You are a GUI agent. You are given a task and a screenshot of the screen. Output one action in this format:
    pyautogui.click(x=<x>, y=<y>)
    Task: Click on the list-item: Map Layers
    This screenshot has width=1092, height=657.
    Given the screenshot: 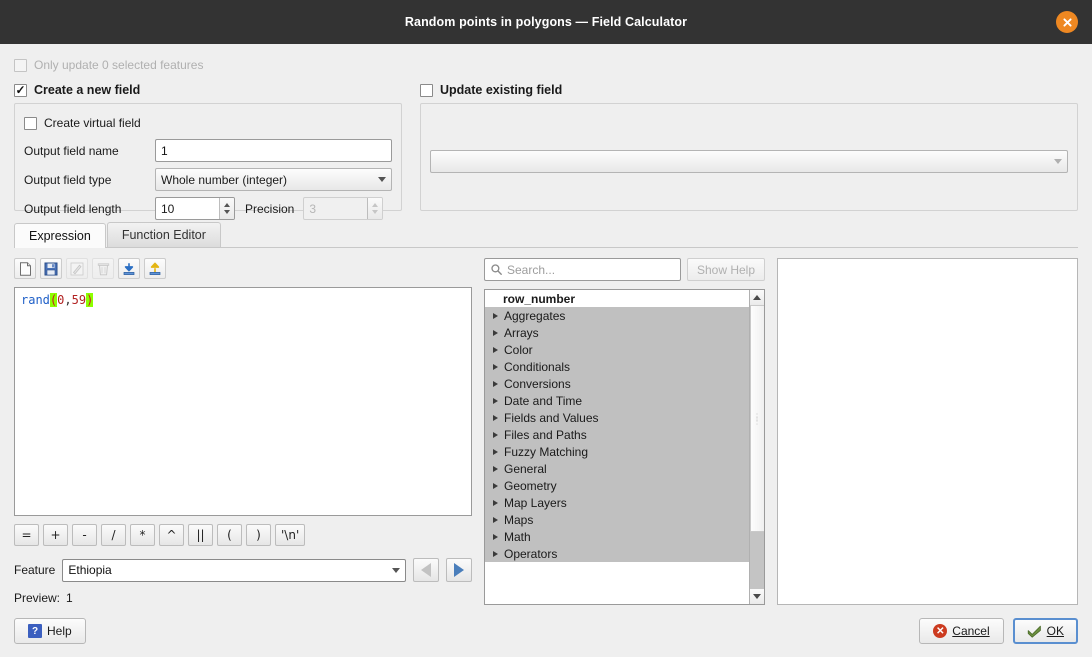 What is the action you would take?
    pyautogui.click(x=617, y=502)
    